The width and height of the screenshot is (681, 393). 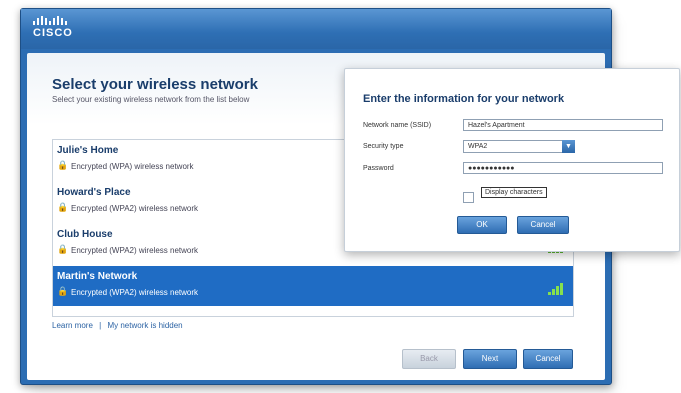 What do you see at coordinates (155, 84) in the screenshot?
I see `page-title: Select your wireless network` at bounding box center [155, 84].